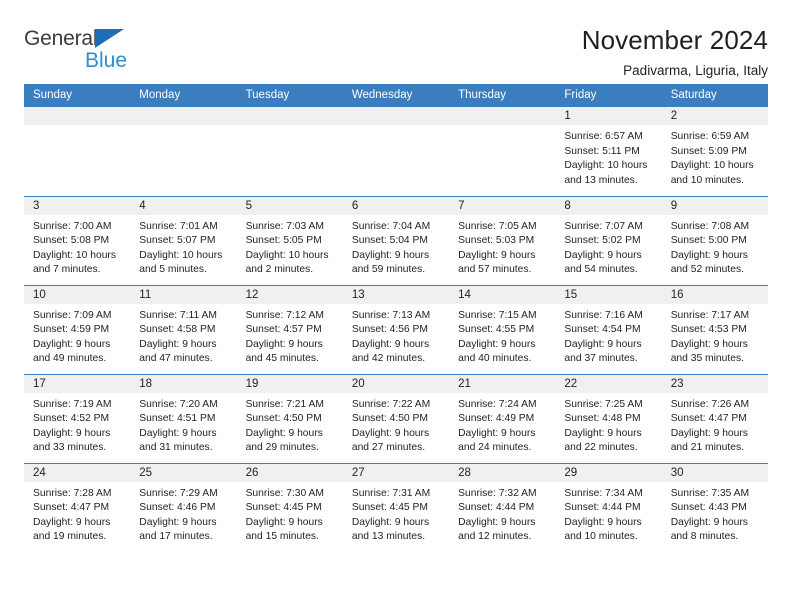 This screenshot has height=612, width=792. I want to click on sunrise-line: Sunrise: 7:17 AM, so click(710, 315).